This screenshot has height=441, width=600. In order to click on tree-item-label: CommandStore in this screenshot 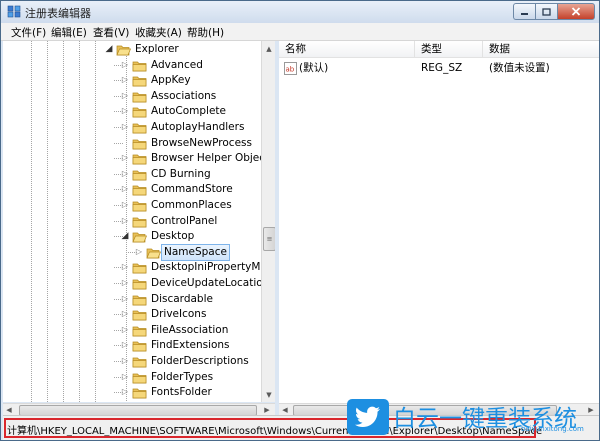, I will do `click(192, 189)`.